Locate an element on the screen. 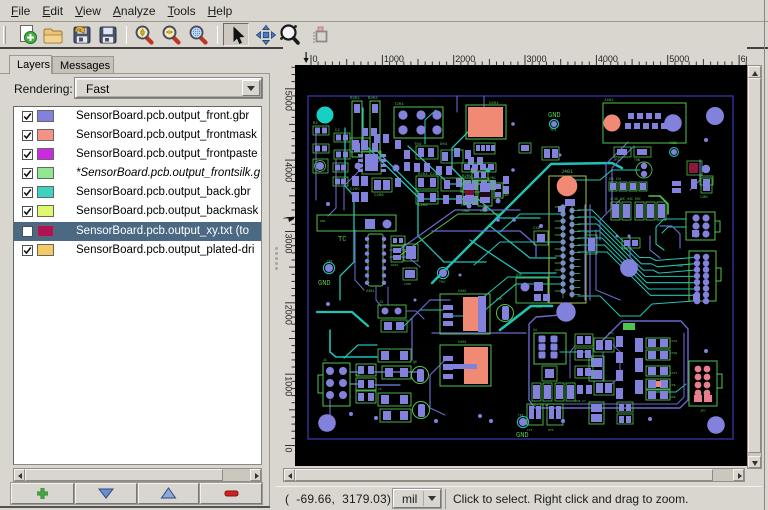  svg-text: 1/48 4HC 04C 0HC is located at coordinates (625, 199).